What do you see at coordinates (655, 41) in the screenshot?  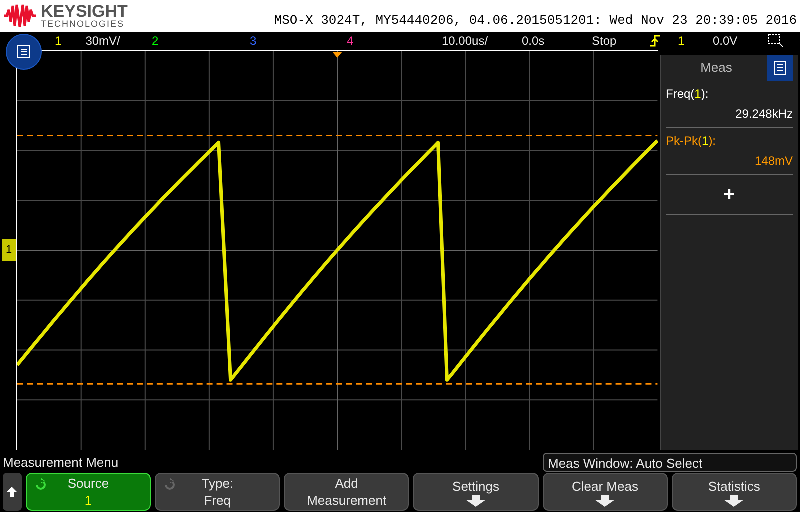 I see `trigger-edge-icon` at bounding box center [655, 41].